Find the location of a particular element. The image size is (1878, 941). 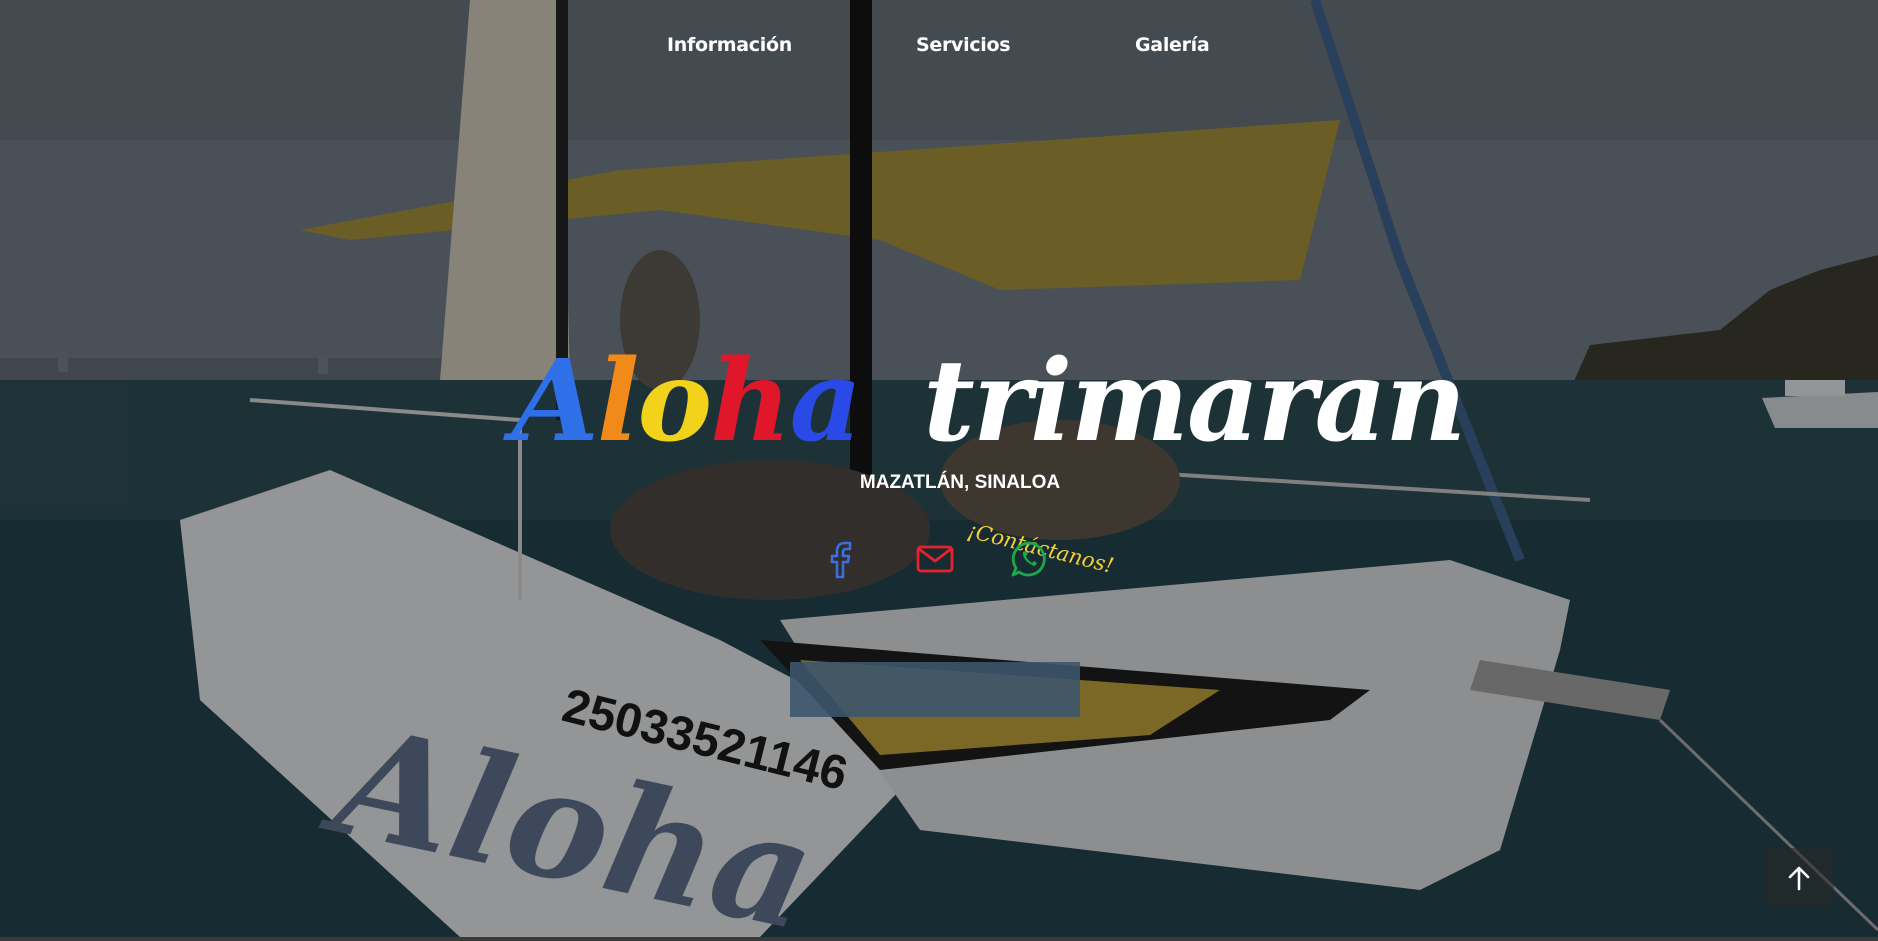

social-links is located at coordinates (938, 561).